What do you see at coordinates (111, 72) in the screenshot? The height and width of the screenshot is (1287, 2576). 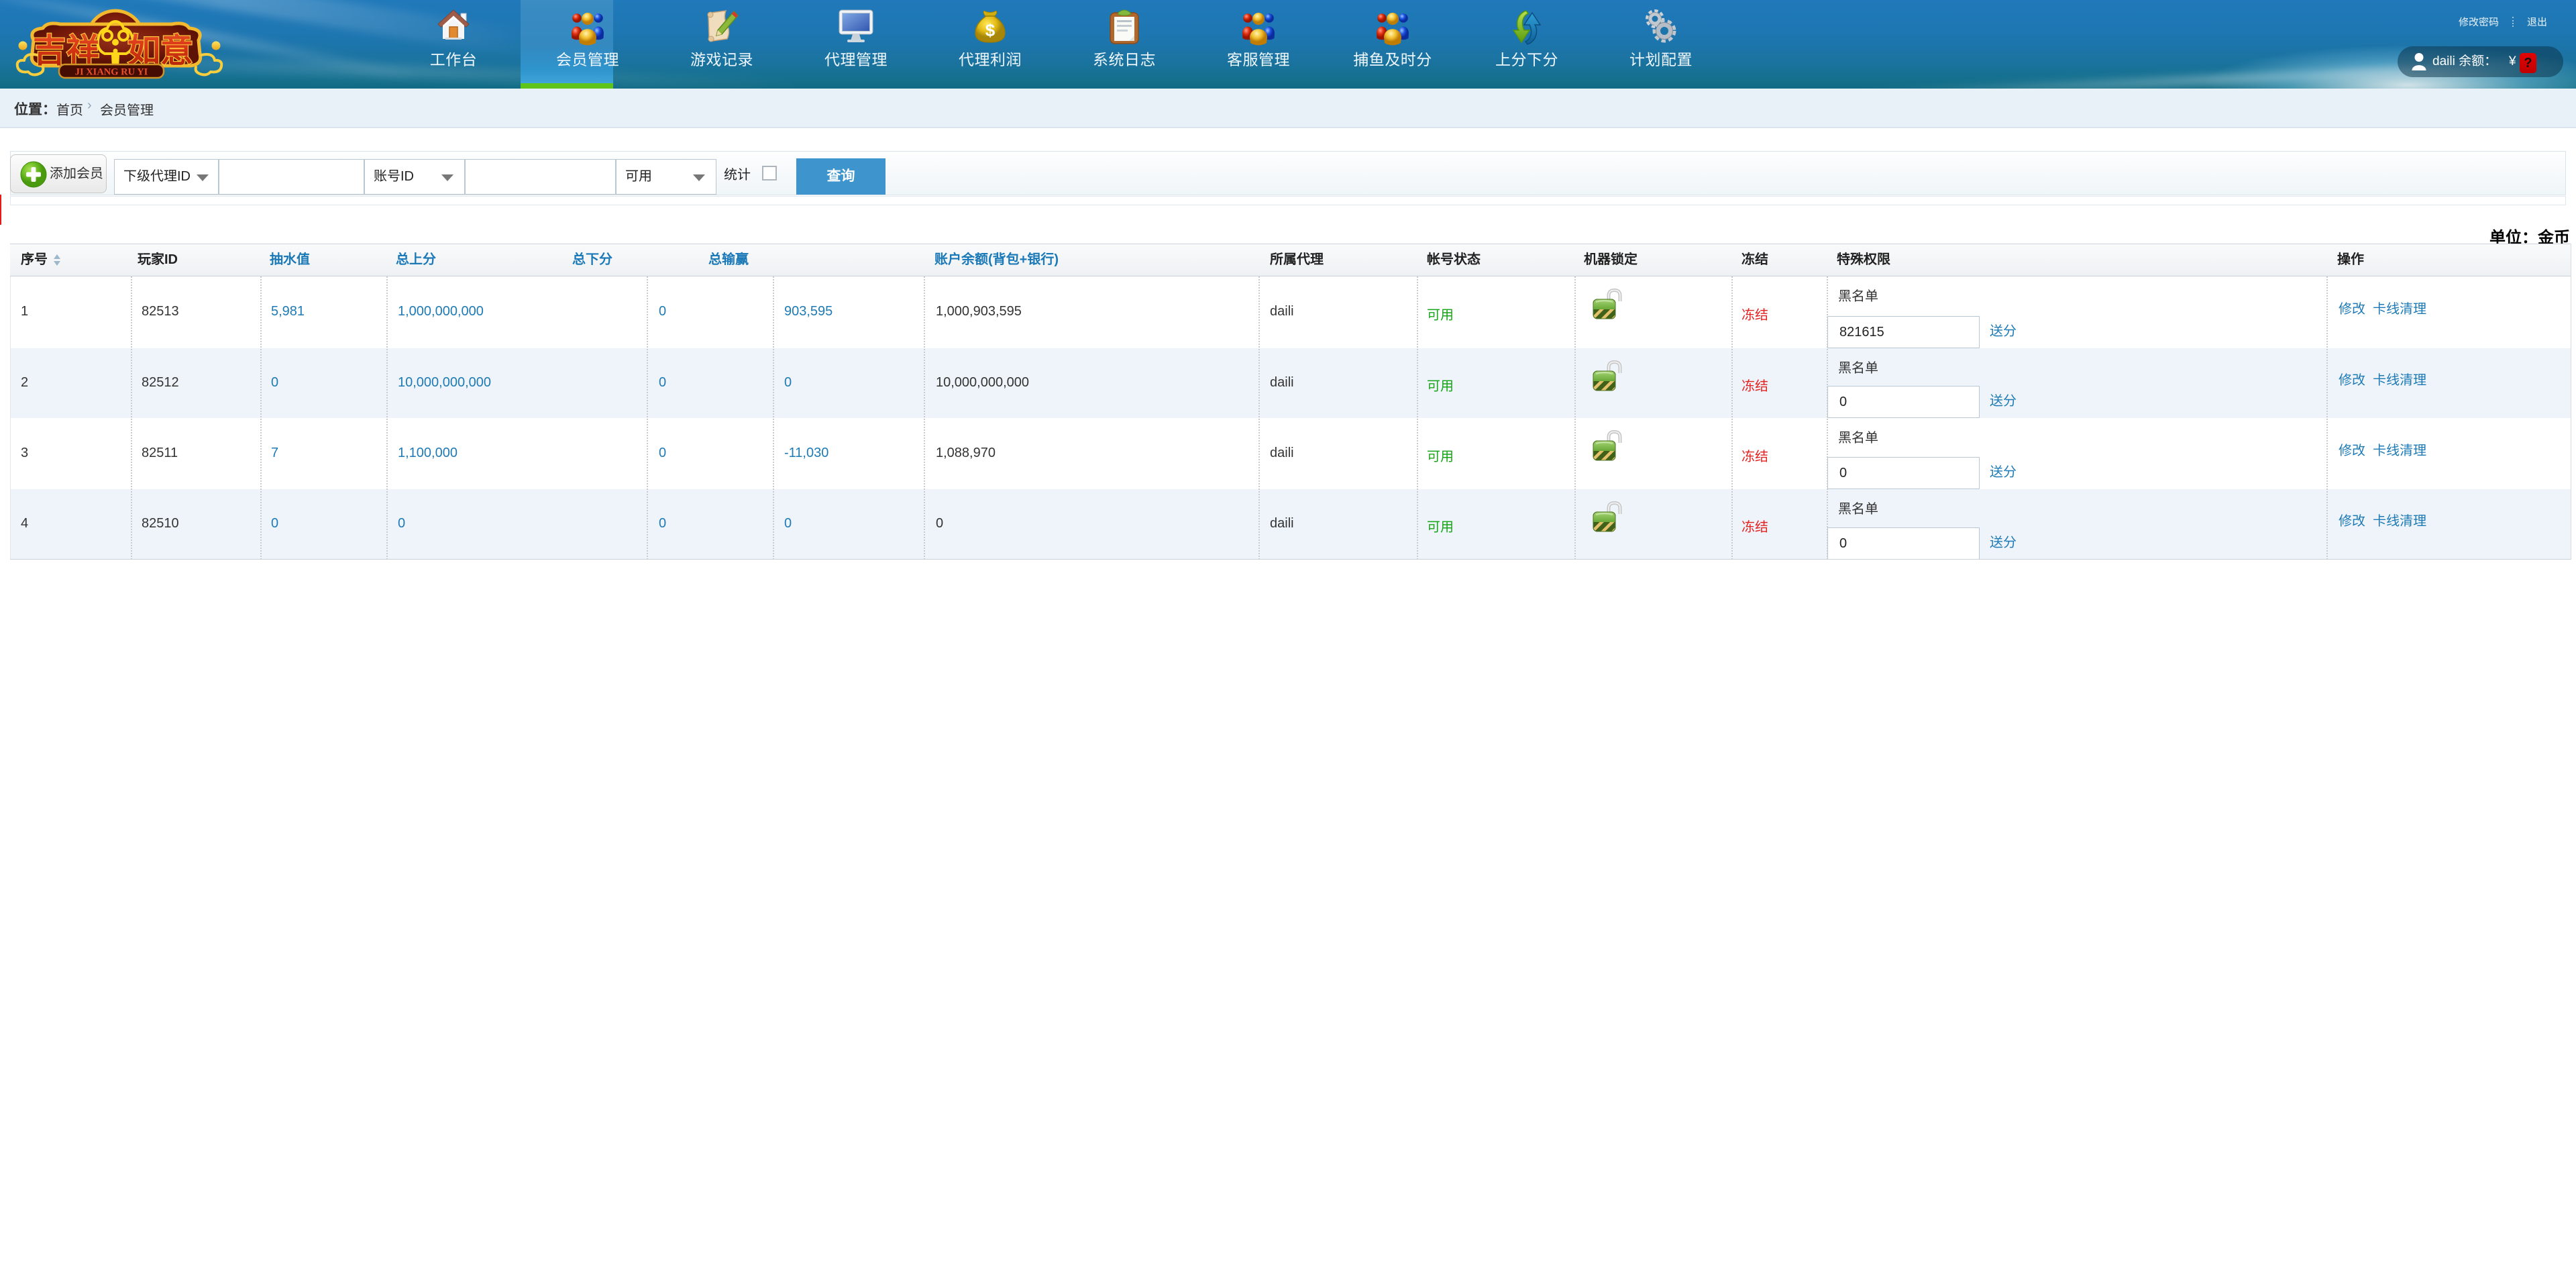 I see `svg-text: JI XIANG RU YI` at bounding box center [111, 72].